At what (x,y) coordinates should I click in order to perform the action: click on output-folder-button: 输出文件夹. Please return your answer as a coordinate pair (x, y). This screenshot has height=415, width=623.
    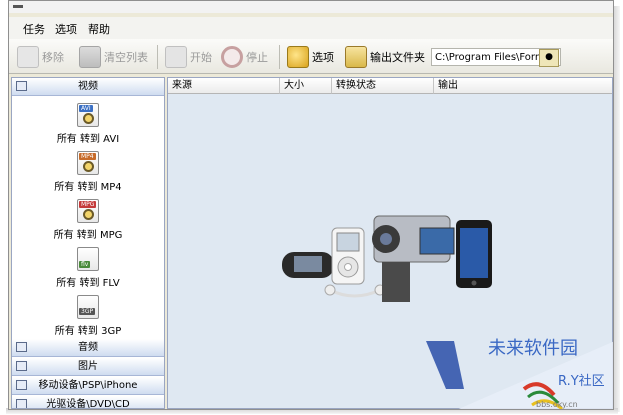
    Looking at the image, I should click on (385, 57).